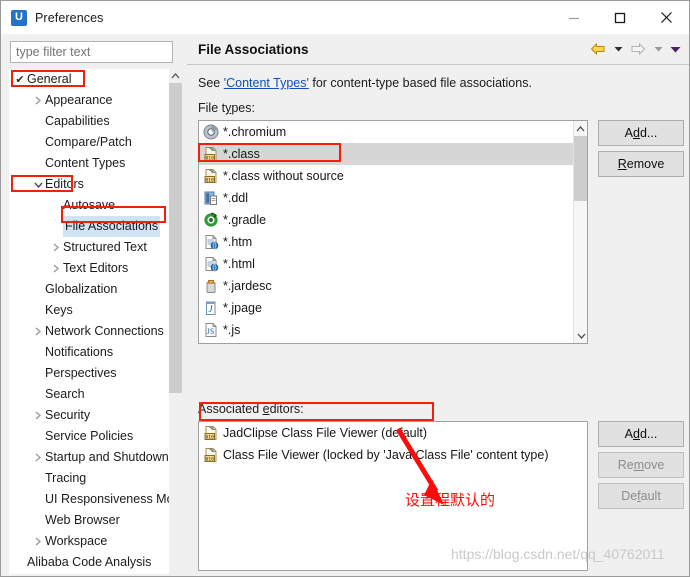 The height and width of the screenshot is (577, 690). I want to click on chromium-icon, so click(211, 132).